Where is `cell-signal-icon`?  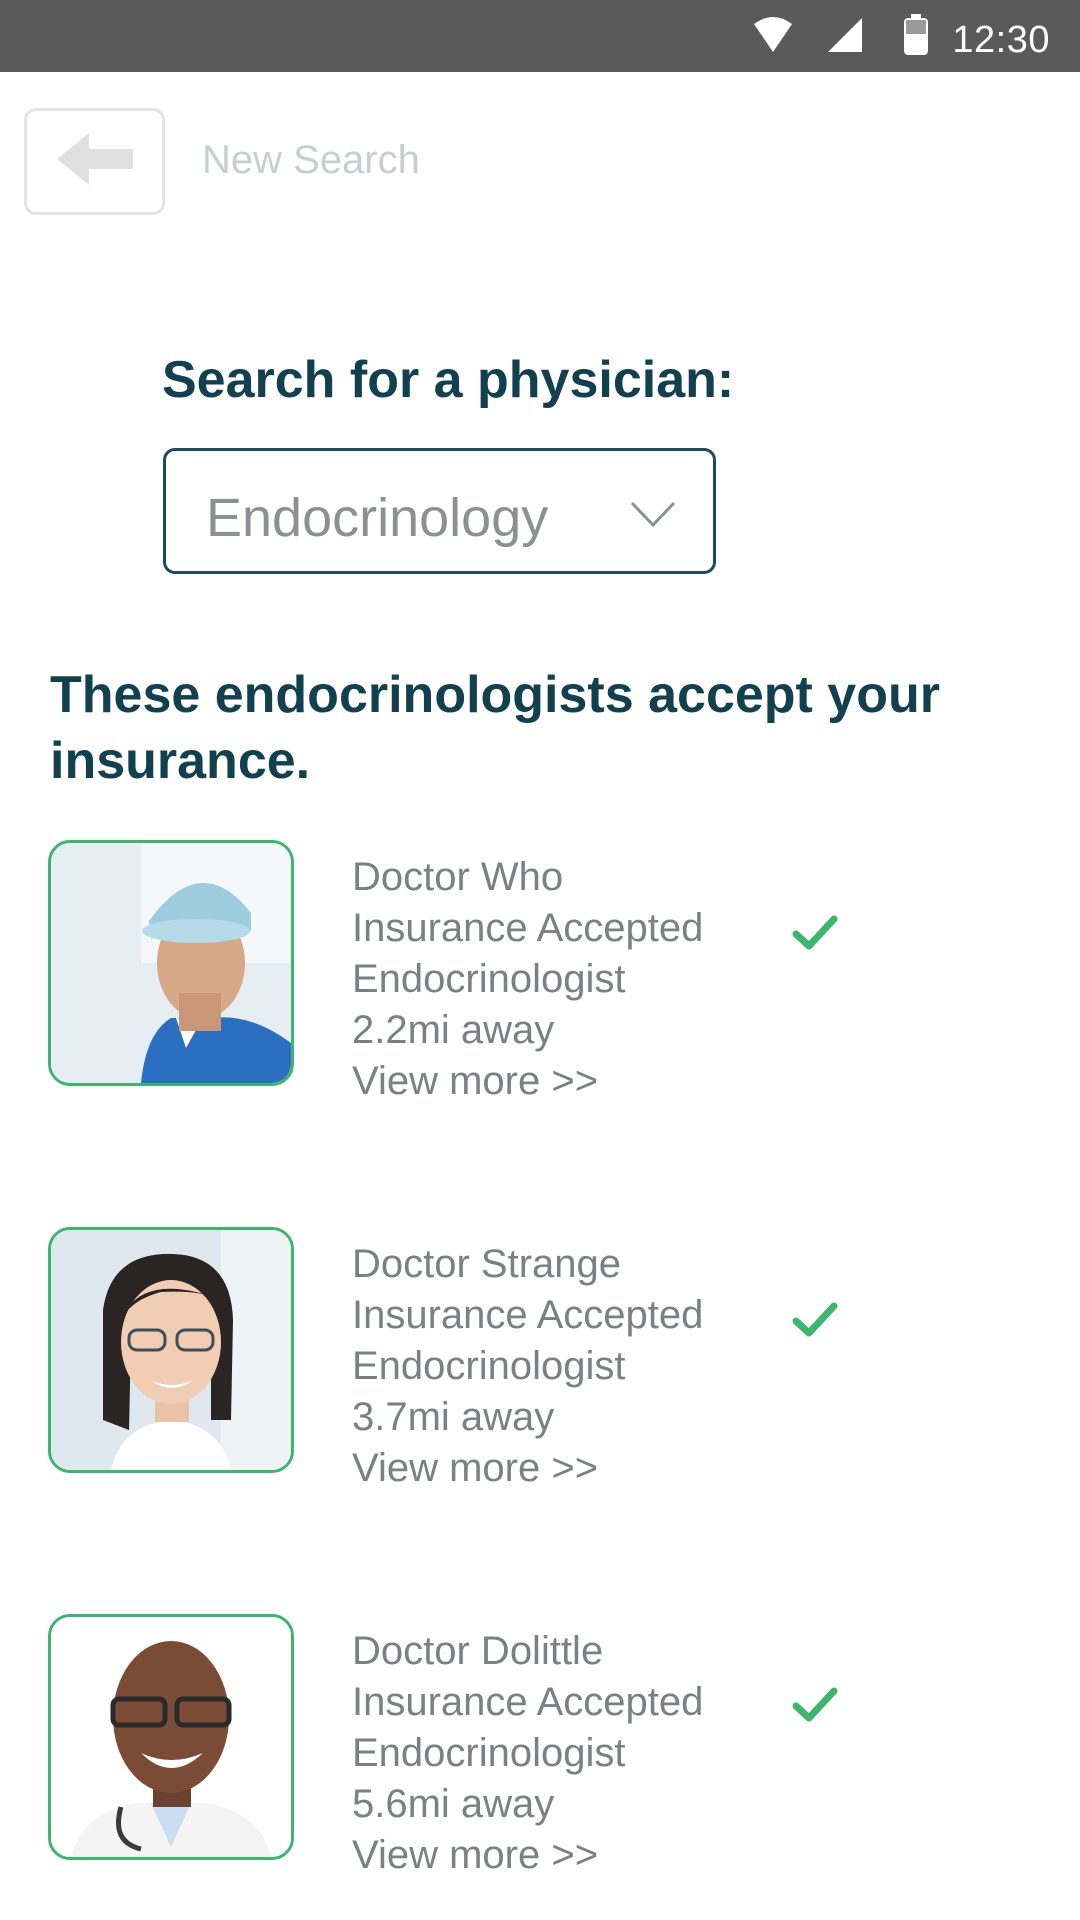
cell-signal-icon is located at coordinates (845, 37).